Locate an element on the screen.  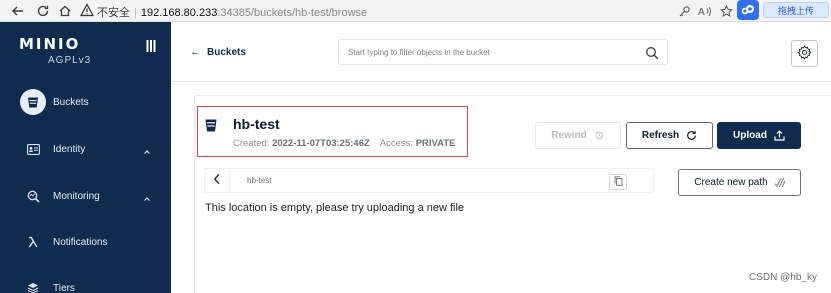
collapse-sidebar-icon is located at coordinates (151, 46).